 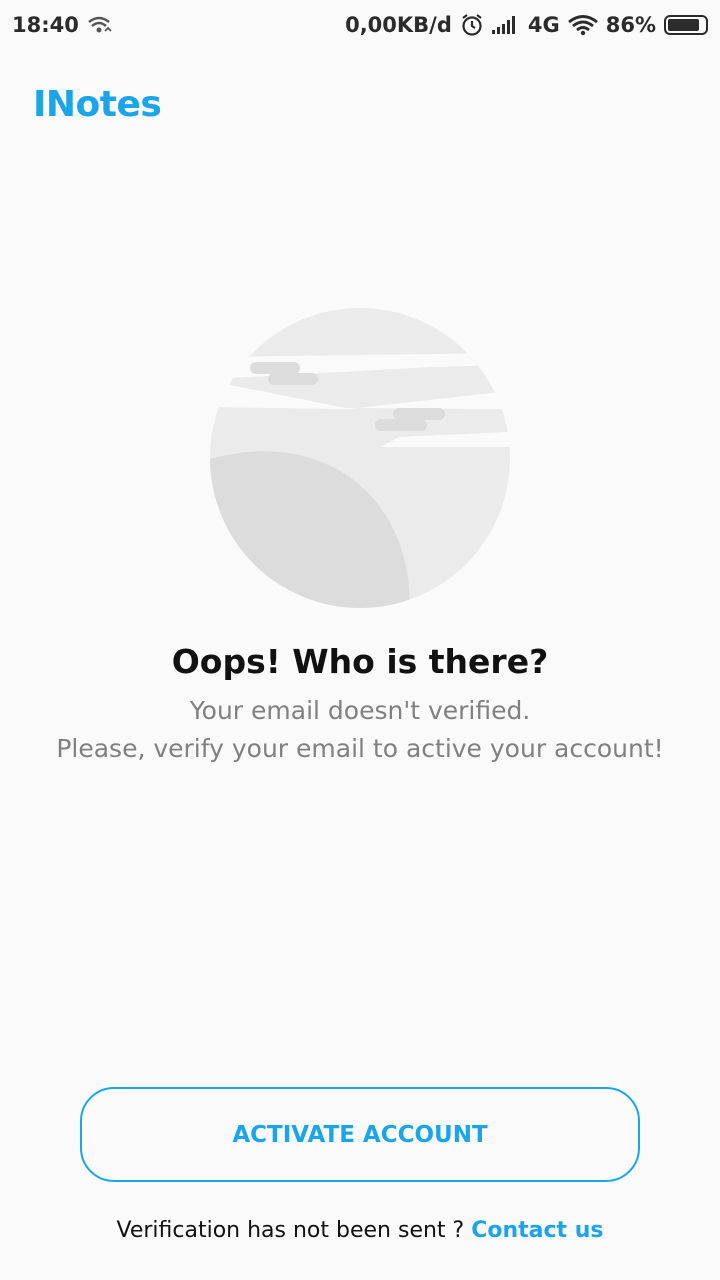 I want to click on network-speed: 0,00KB/d, so click(x=398, y=25).